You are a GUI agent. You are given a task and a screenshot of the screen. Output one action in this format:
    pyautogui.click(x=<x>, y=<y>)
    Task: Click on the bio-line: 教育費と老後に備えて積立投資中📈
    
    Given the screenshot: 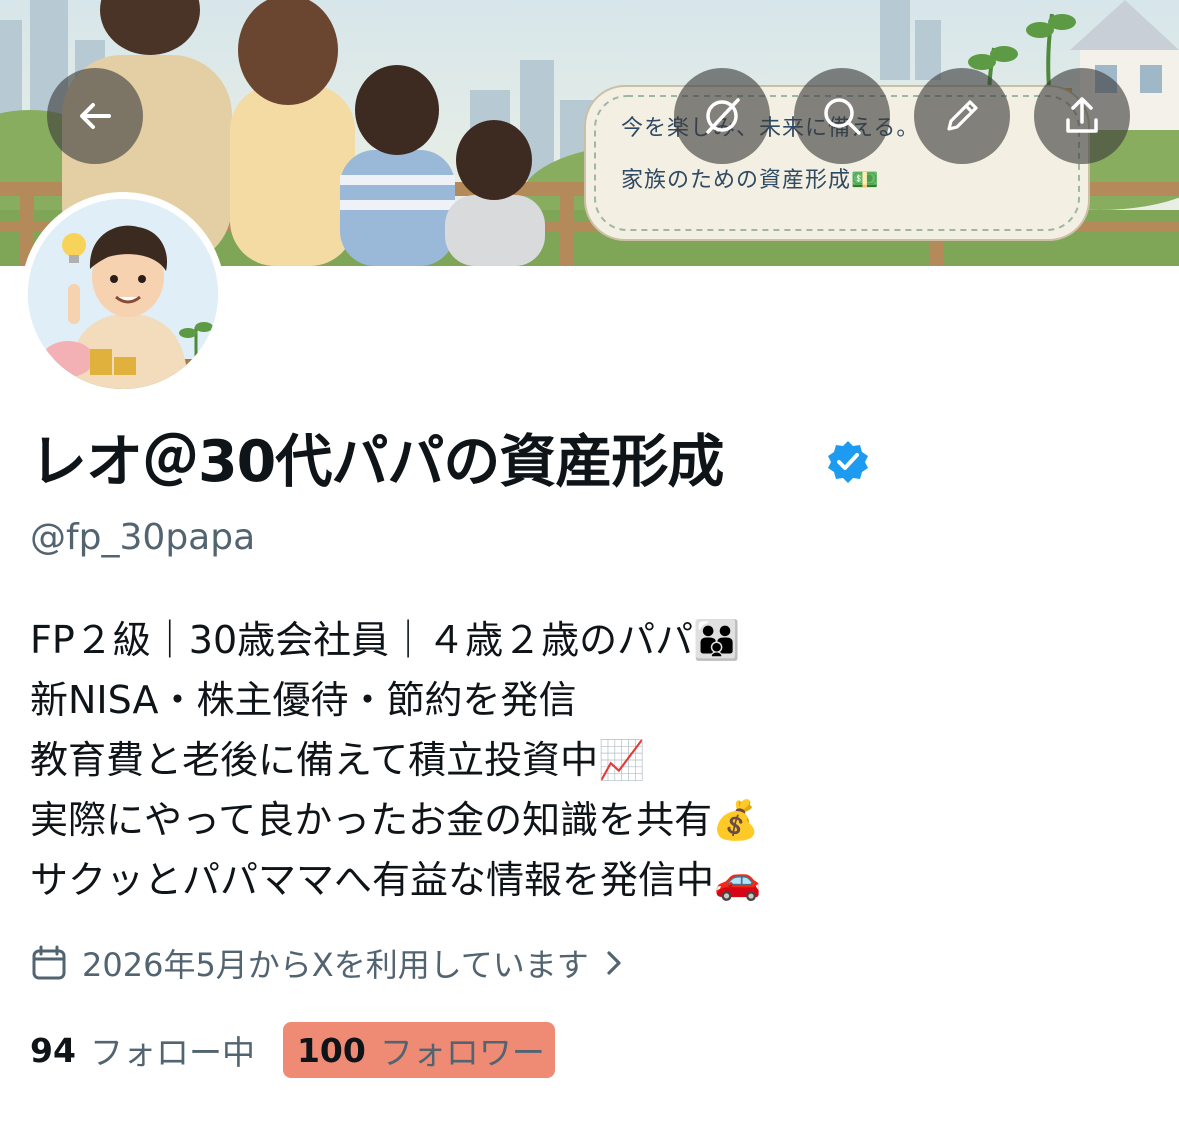 What is the action you would take?
    pyautogui.click(x=338, y=760)
    